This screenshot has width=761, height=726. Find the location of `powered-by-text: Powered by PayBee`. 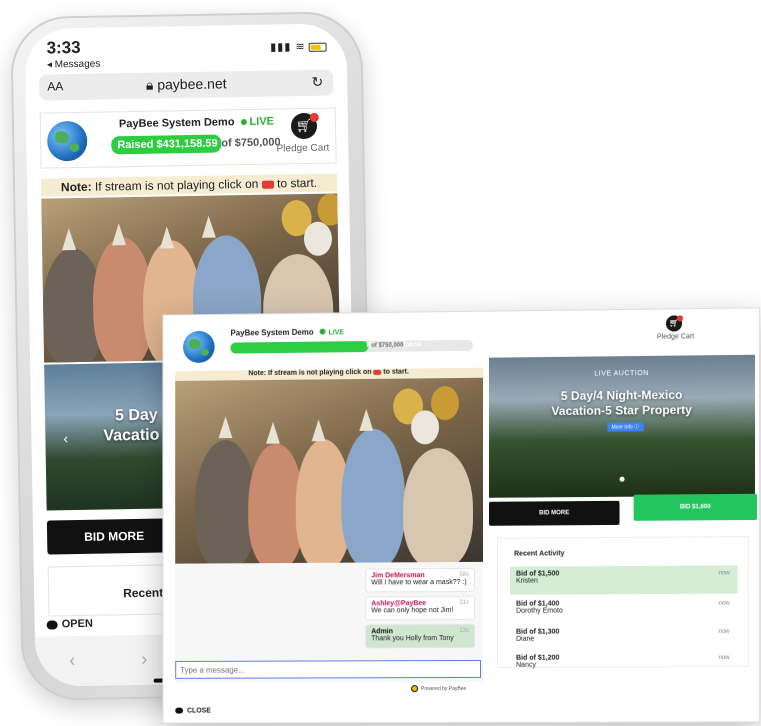

powered-by-text: Powered by PayBee is located at coordinates (444, 688).